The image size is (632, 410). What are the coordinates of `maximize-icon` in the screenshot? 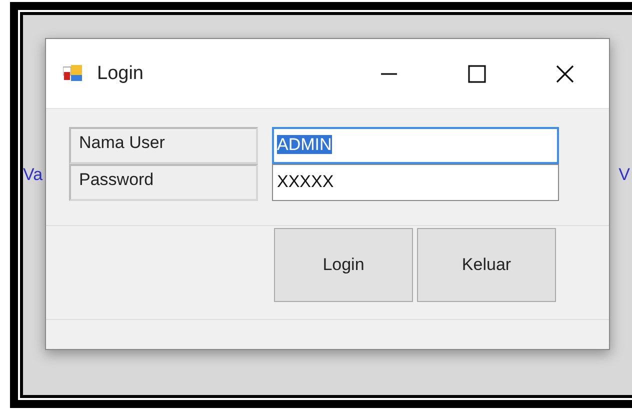 It's located at (477, 73).